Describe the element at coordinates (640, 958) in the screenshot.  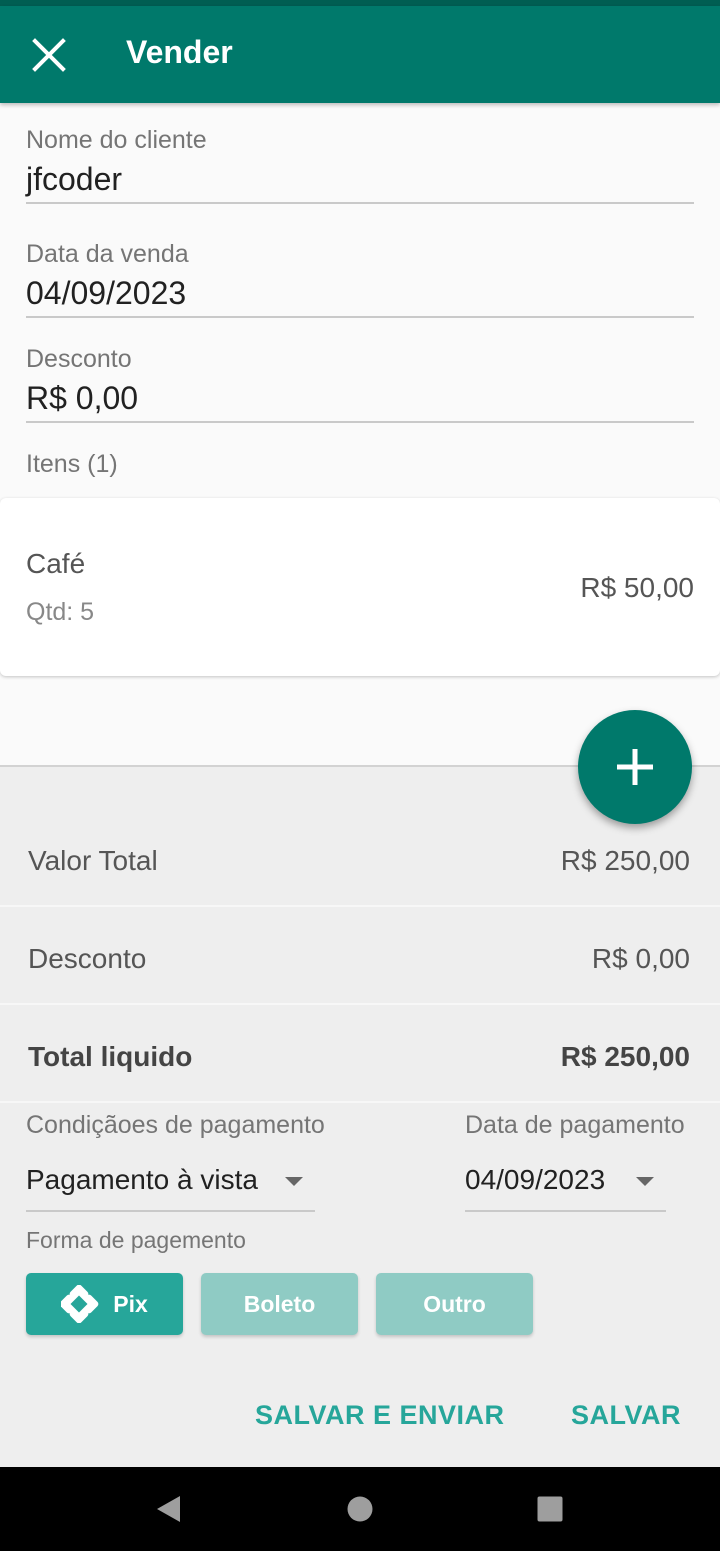
I see `summary-discount-value: R$ 0,00` at that location.